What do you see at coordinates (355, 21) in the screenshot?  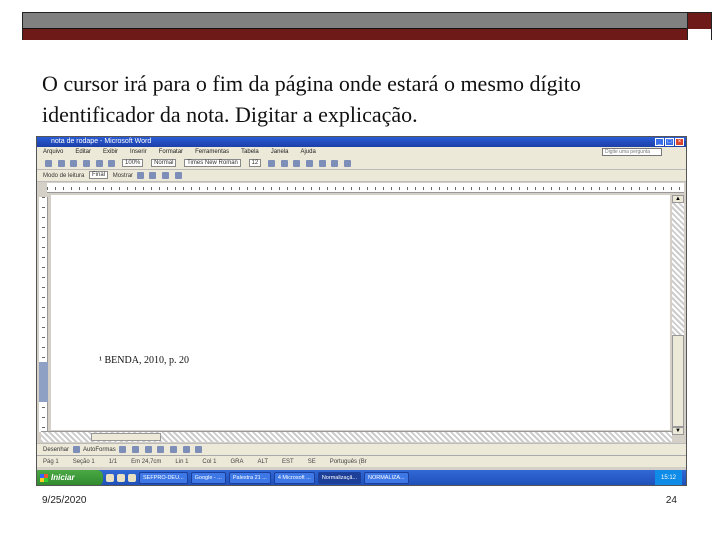 I see `header-gray-band` at bounding box center [355, 21].